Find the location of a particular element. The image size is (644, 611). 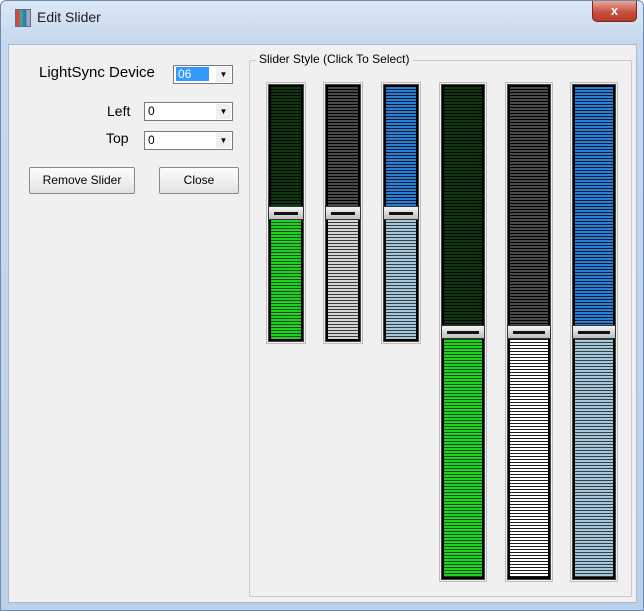

left-select: 0 ▼ is located at coordinates (188, 111).